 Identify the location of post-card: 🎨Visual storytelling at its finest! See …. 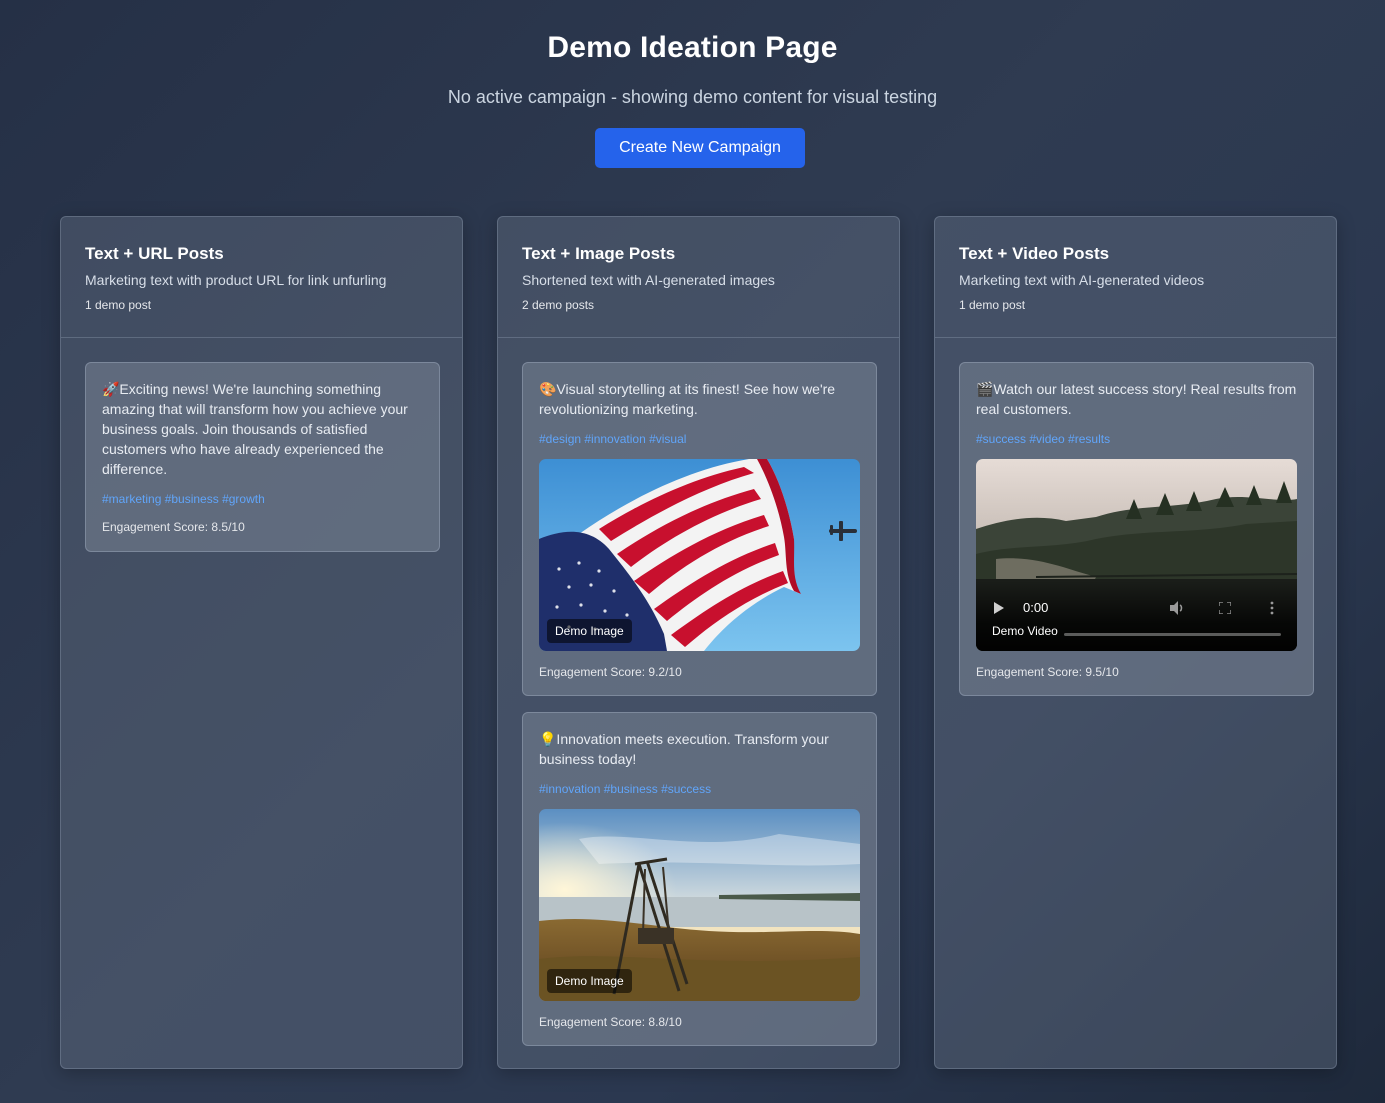
(699, 529).